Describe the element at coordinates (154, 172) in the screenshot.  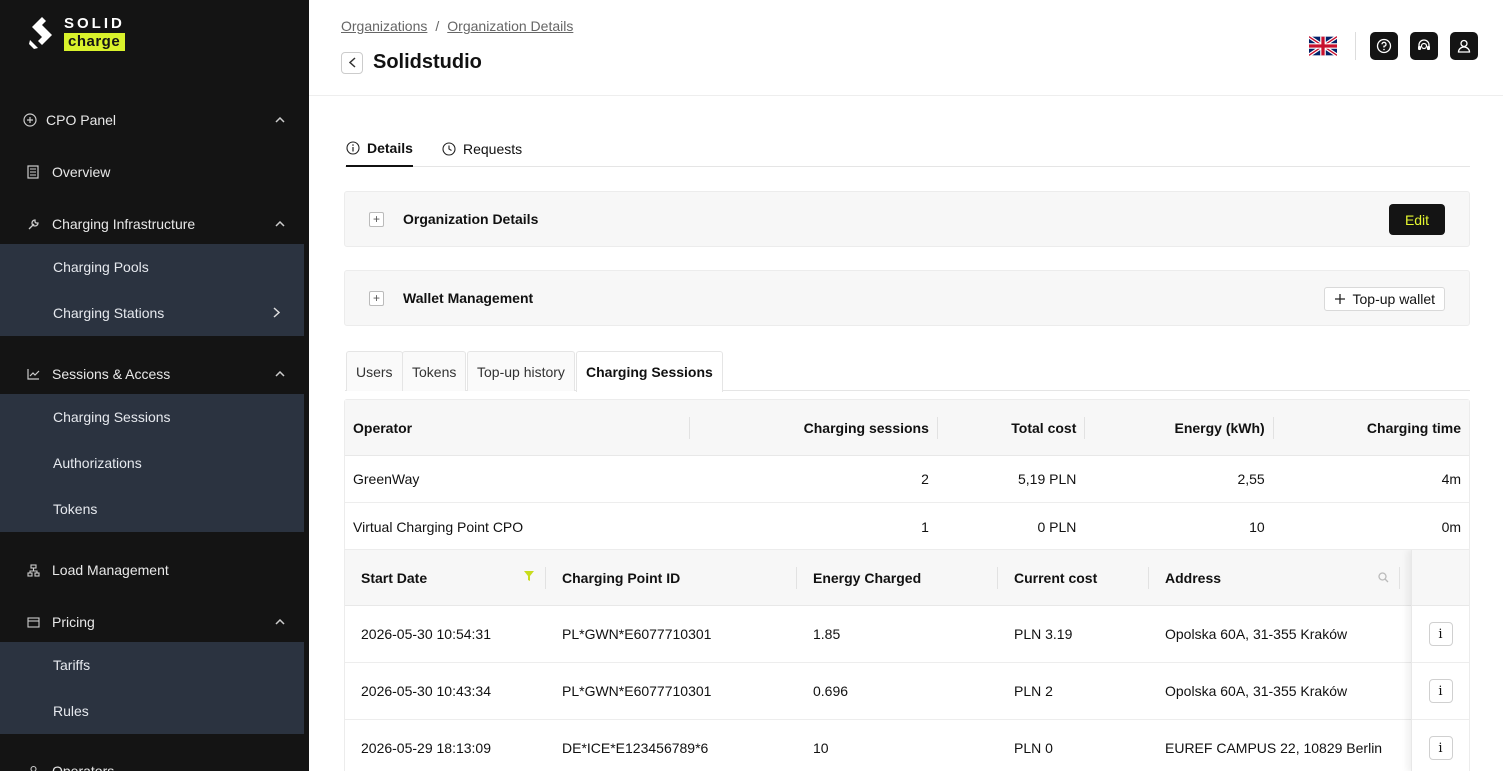
I see `nav-overview: Overview` at that location.